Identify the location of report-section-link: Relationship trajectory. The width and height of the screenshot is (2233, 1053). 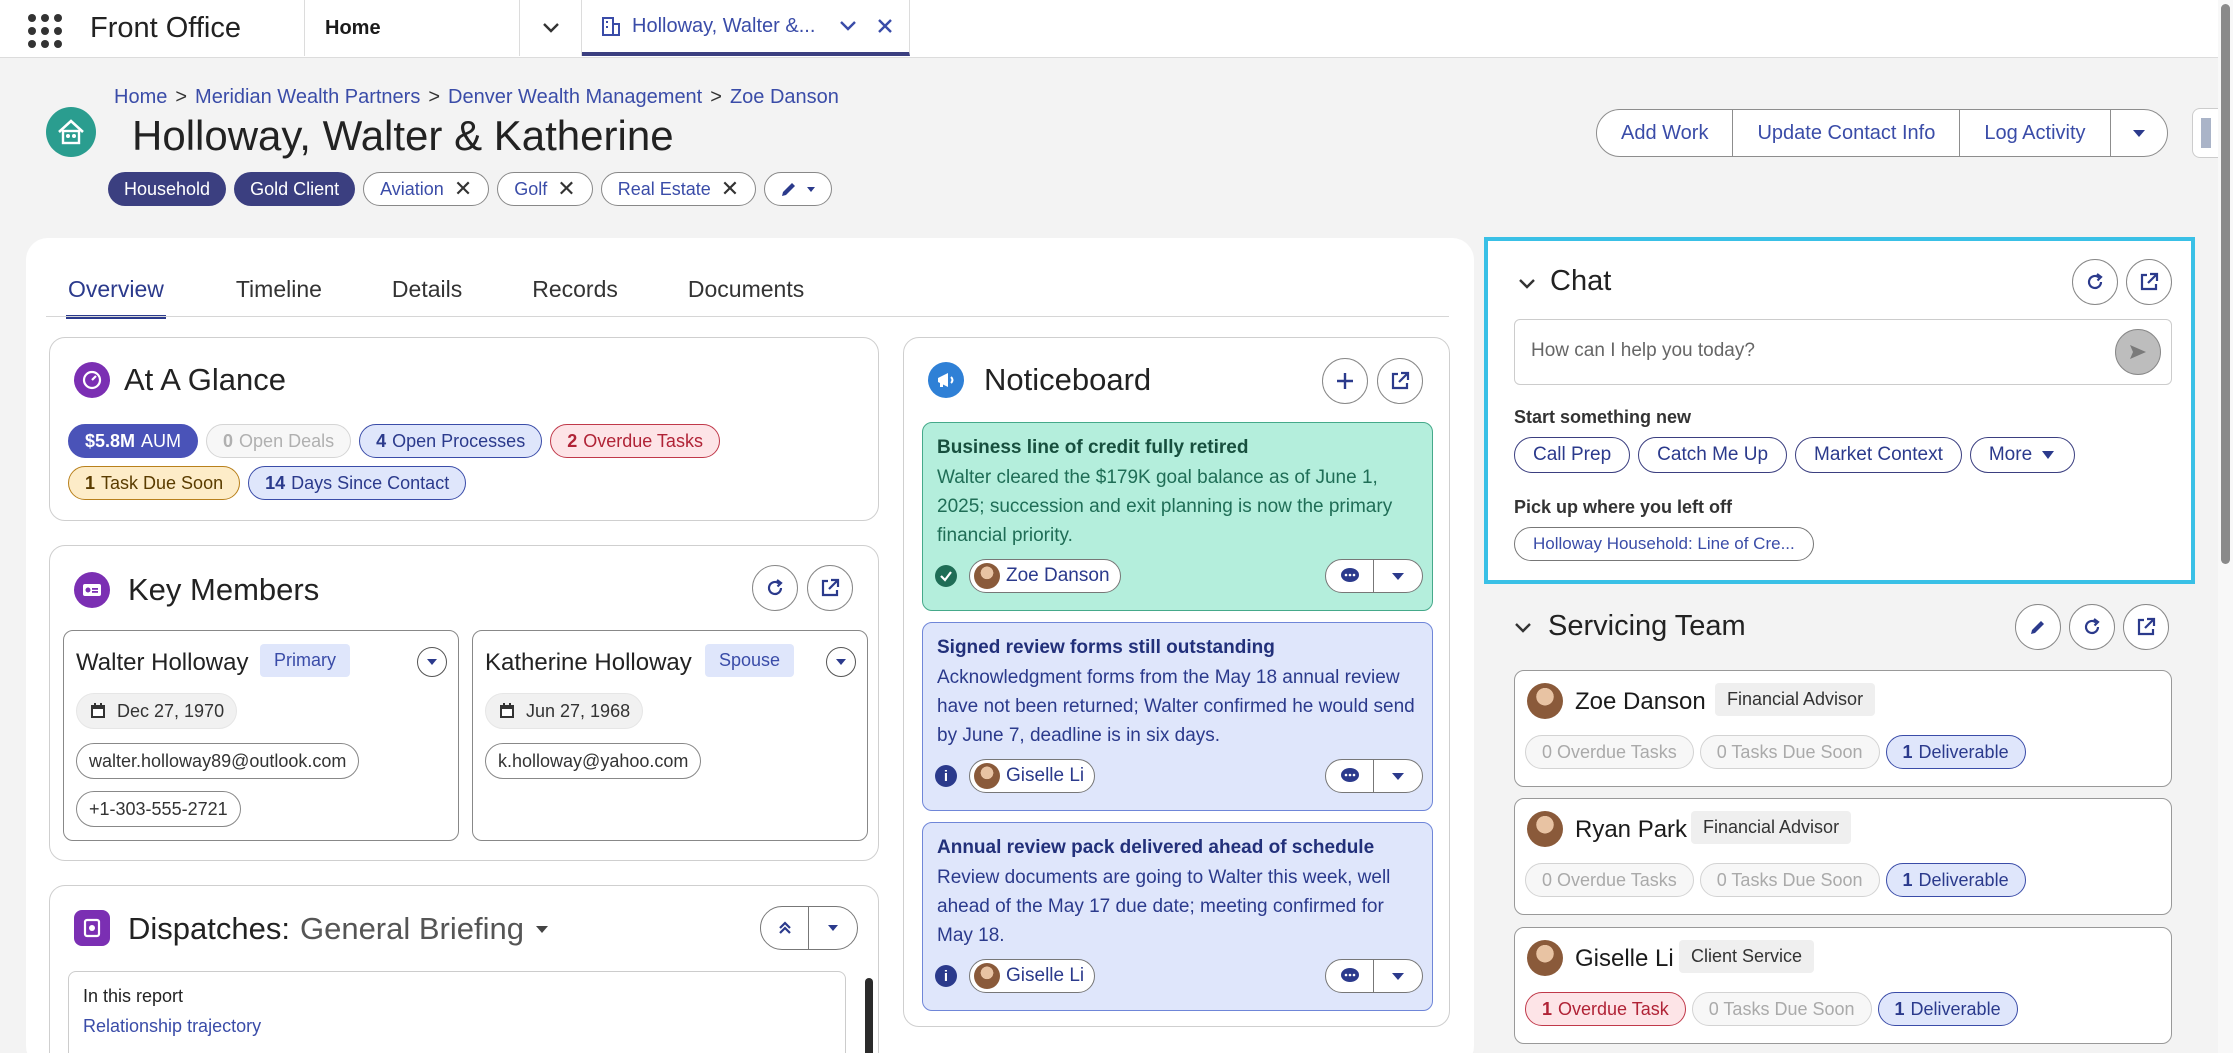
(172, 1026).